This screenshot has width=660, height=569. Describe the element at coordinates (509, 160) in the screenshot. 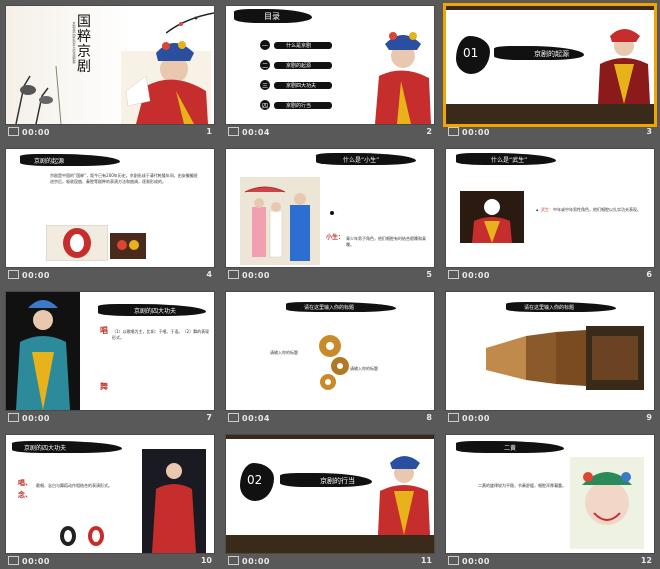

I see `slide-title: 什么是“武生”` at that location.